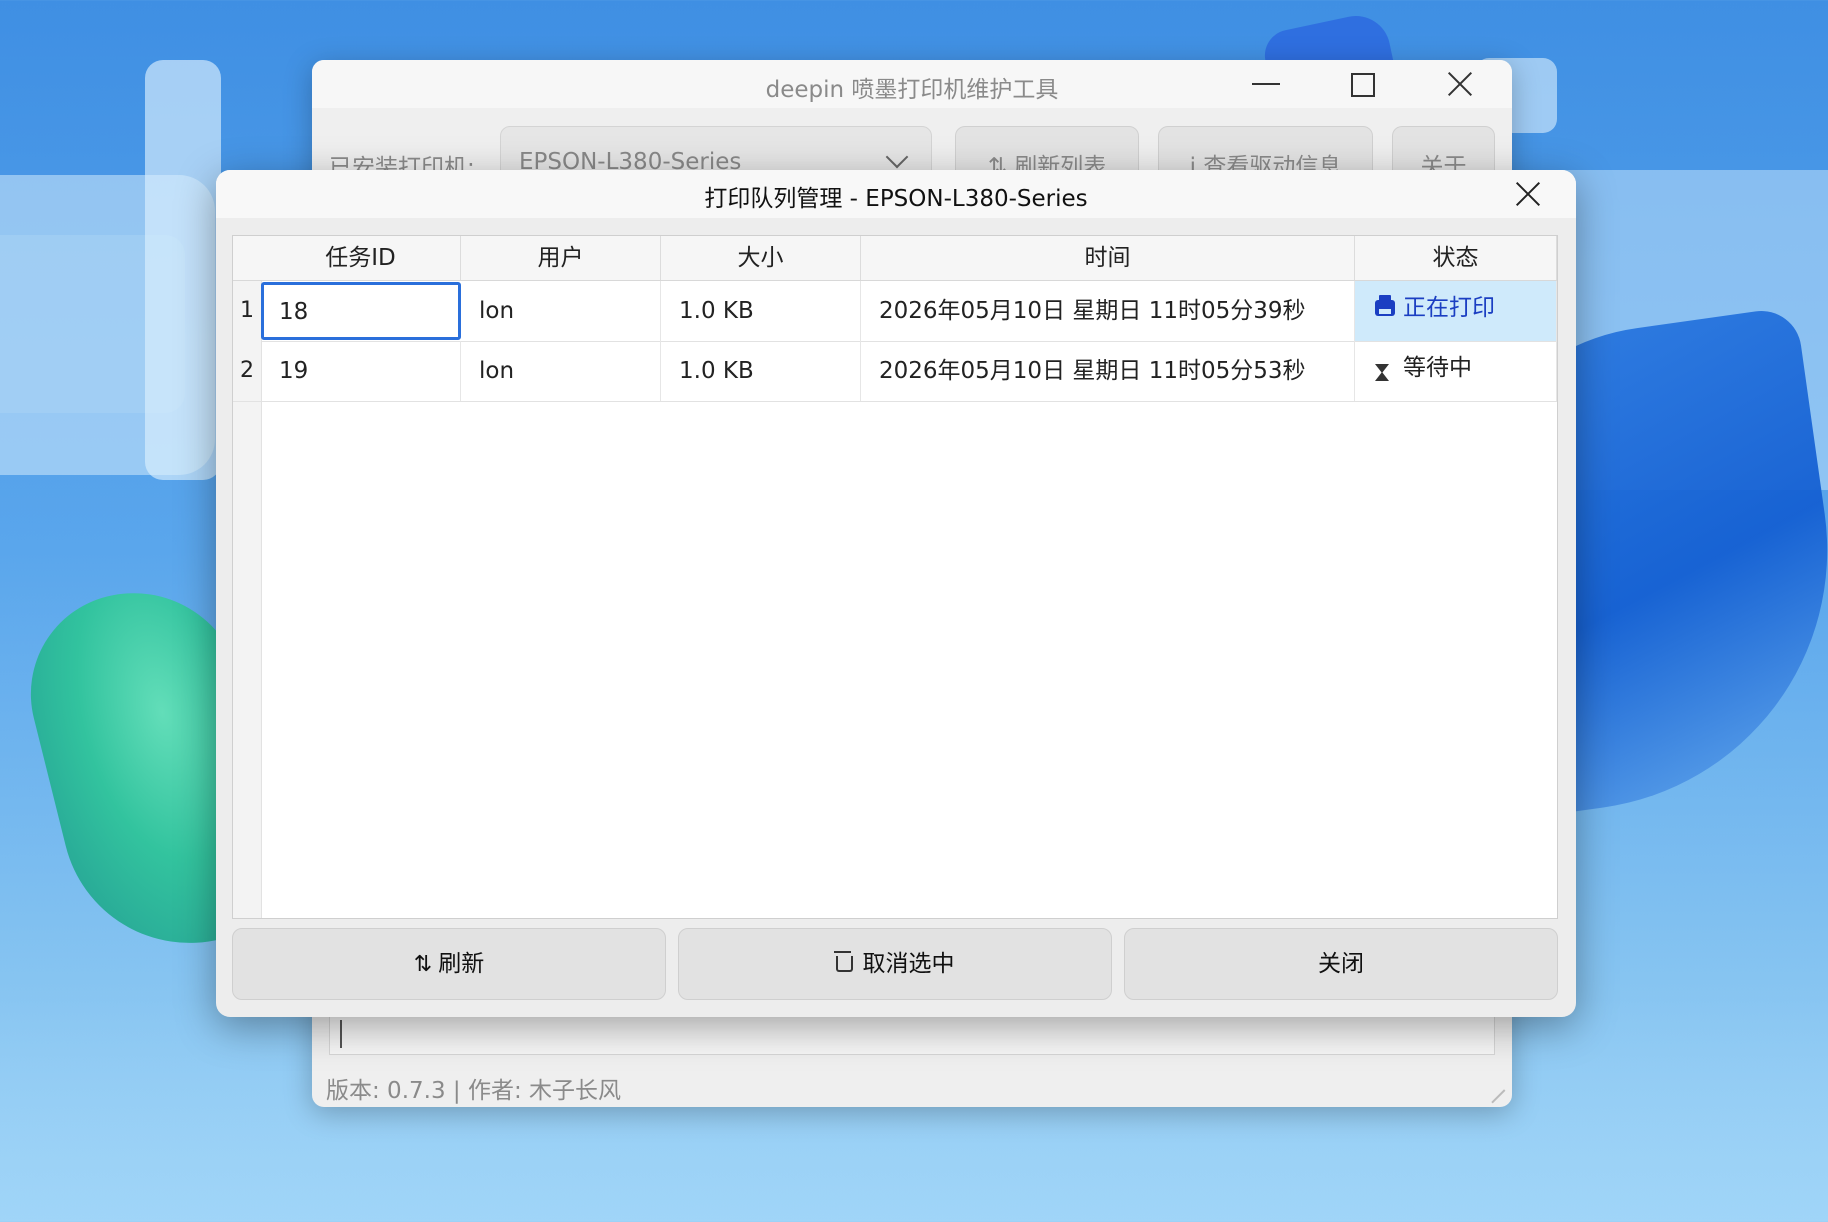  What do you see at coordinates (1449, 308) in the screenshot?
I see `status-text: 正在打印` at bounding box center [1449, 308].